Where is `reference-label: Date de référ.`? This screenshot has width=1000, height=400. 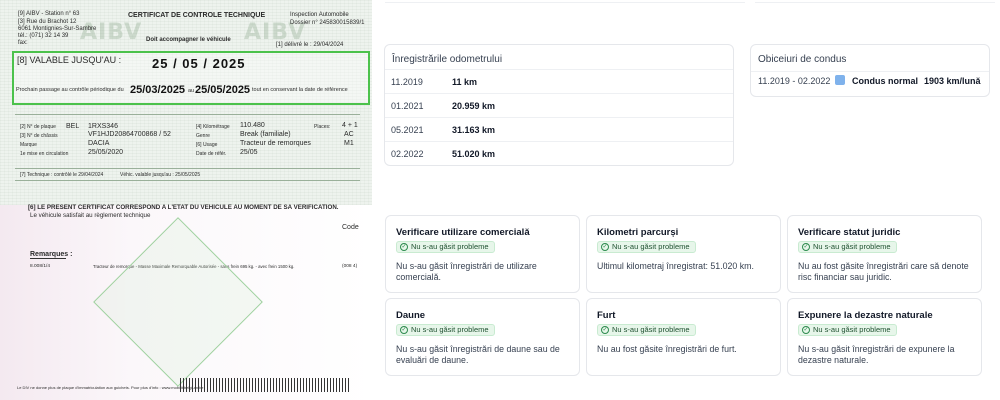
reference-label: Date de référ. is located at coordinates (211, 154).